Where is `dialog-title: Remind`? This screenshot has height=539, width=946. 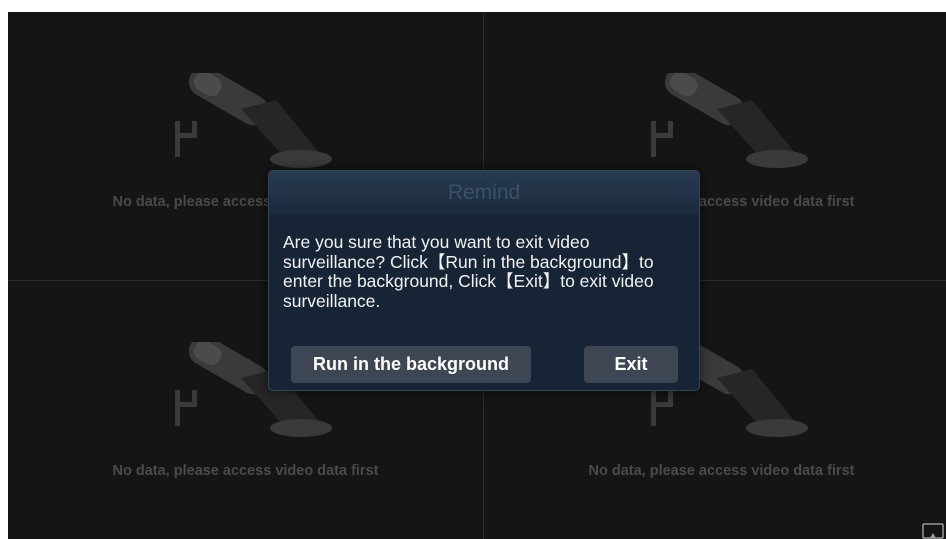
dialog-title: Remind is located at coordinates (484, 192).